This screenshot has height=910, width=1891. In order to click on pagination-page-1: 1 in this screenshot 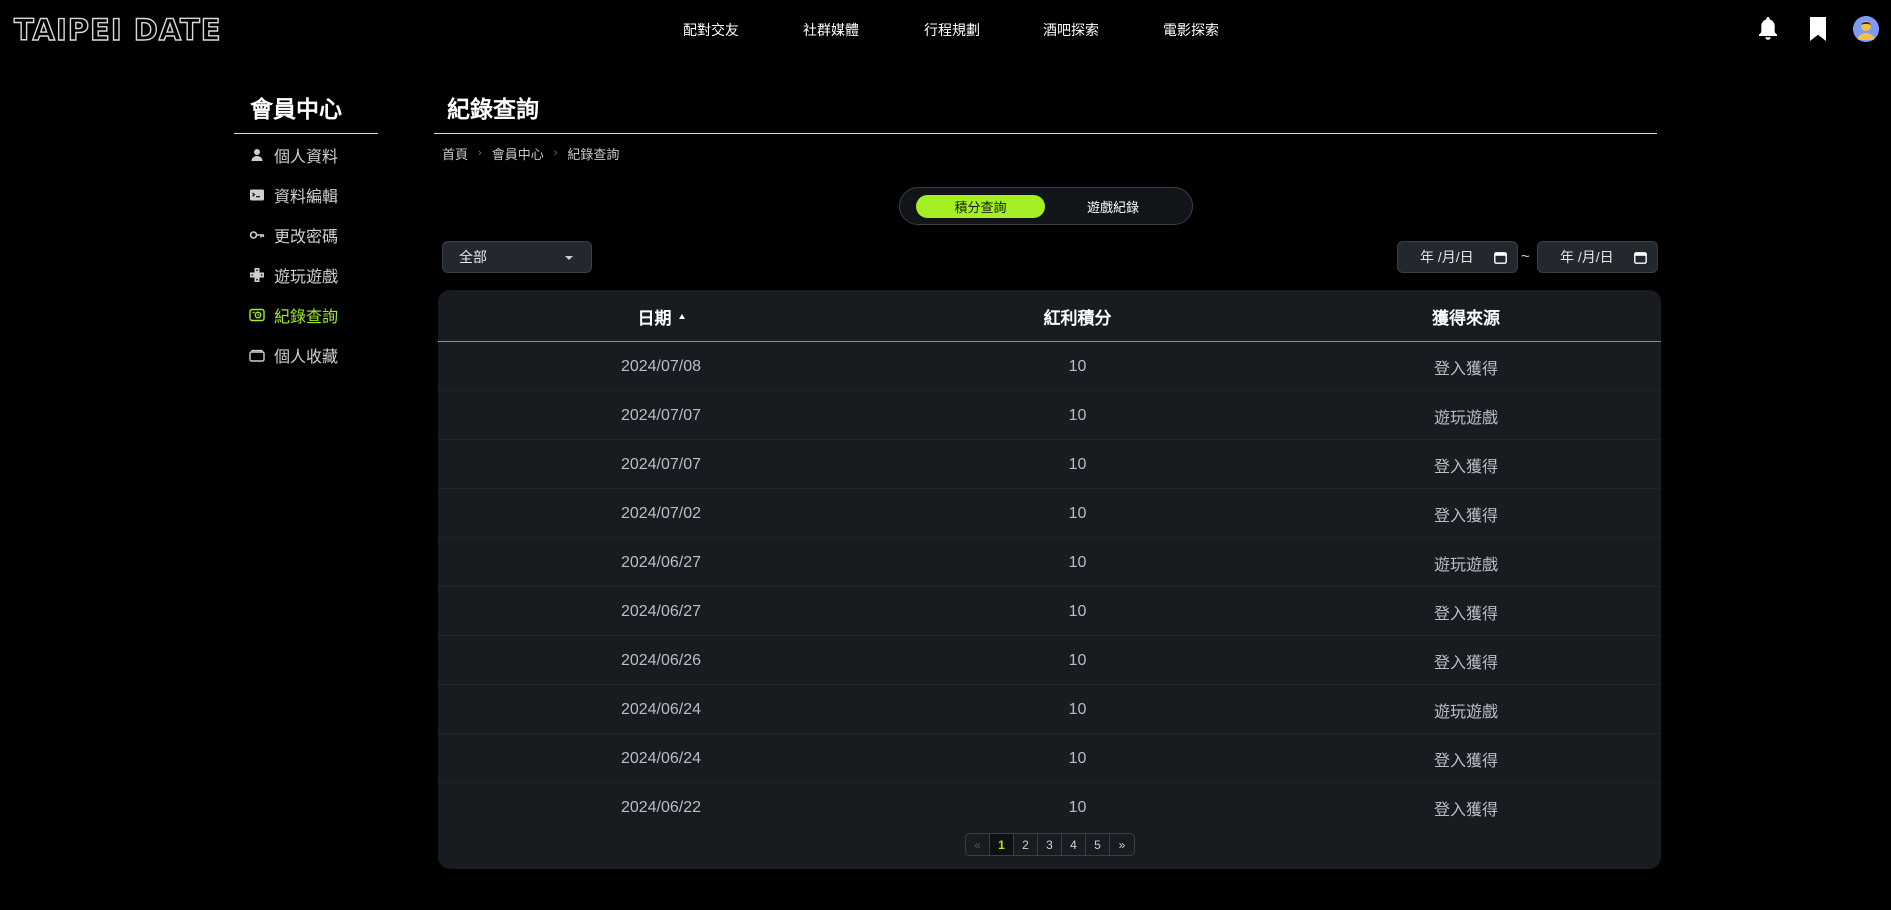, I will do `click(1002, 844)`.